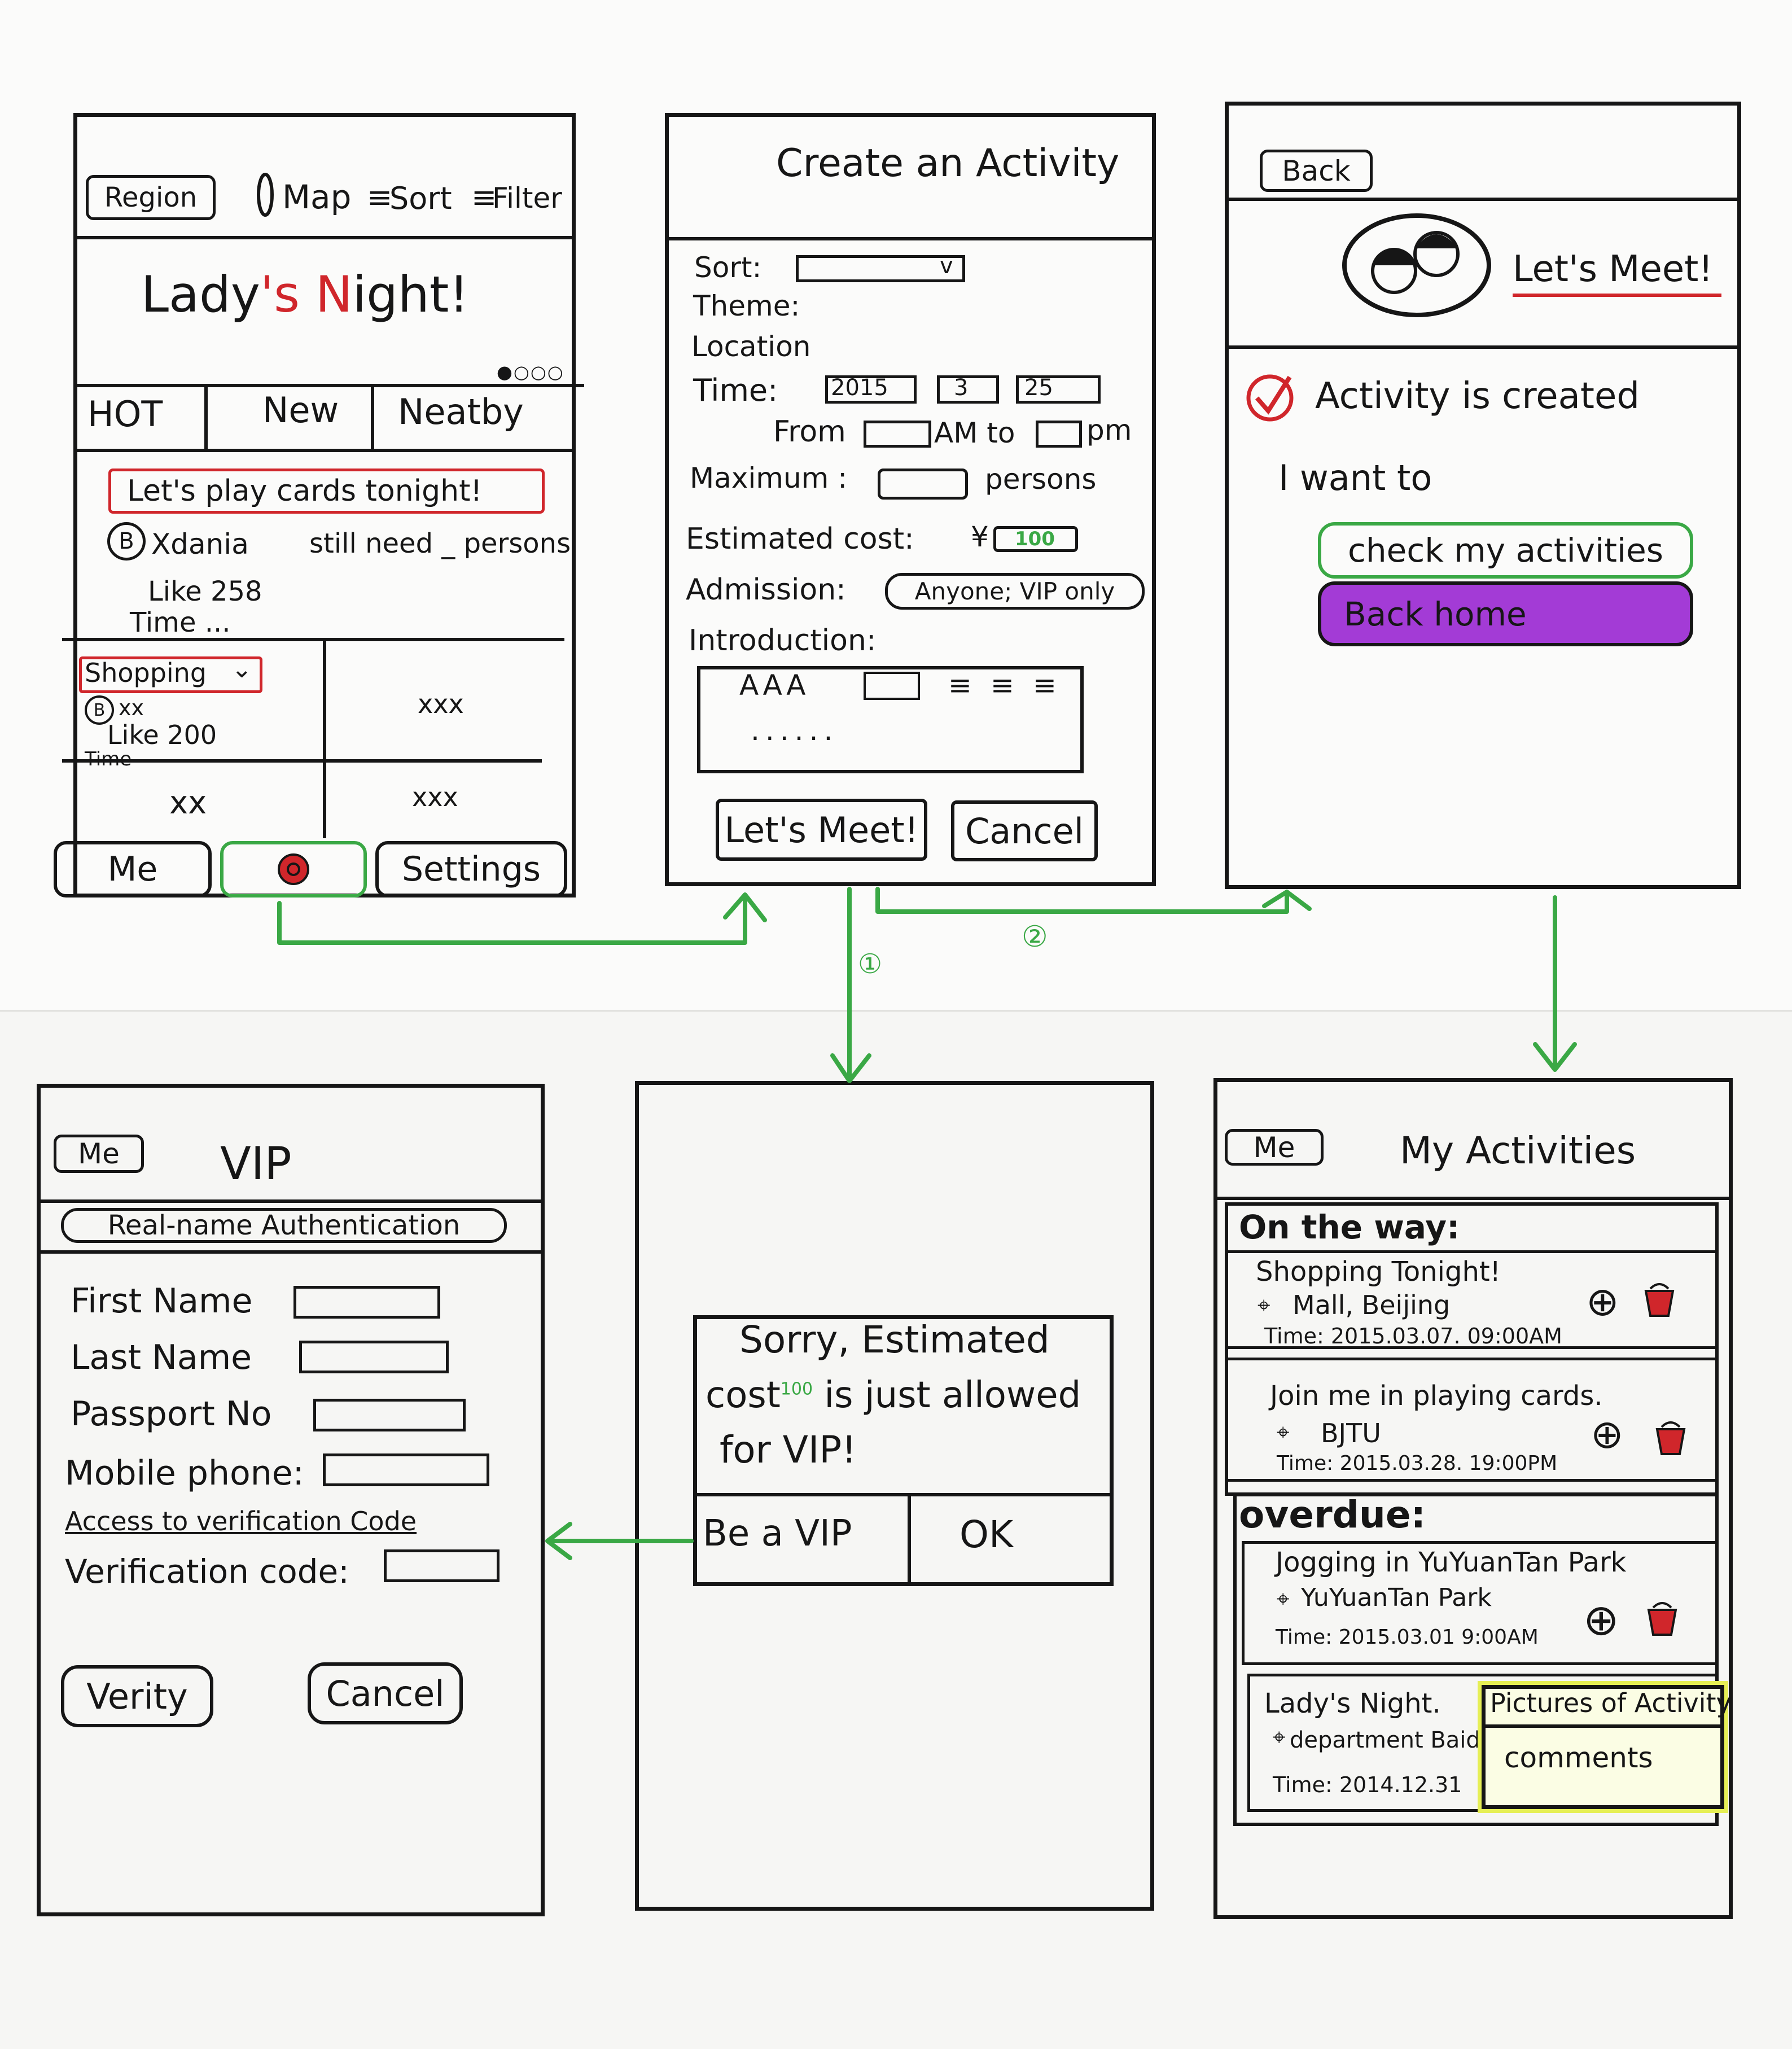 Image resolution: width=1792 pixels, height=2049 pixels. Describe the element at coordinates (1082, 901) in the screenshot. I see `arrow-create-to-created` at that location.